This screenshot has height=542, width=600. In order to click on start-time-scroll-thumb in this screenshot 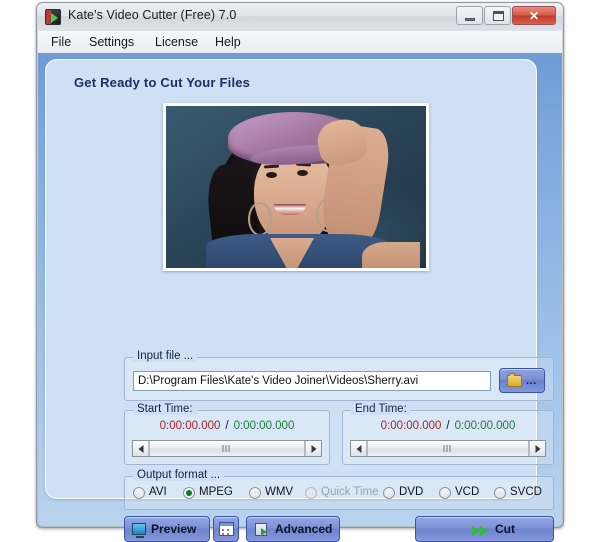, I will do `click(227, 448)`.